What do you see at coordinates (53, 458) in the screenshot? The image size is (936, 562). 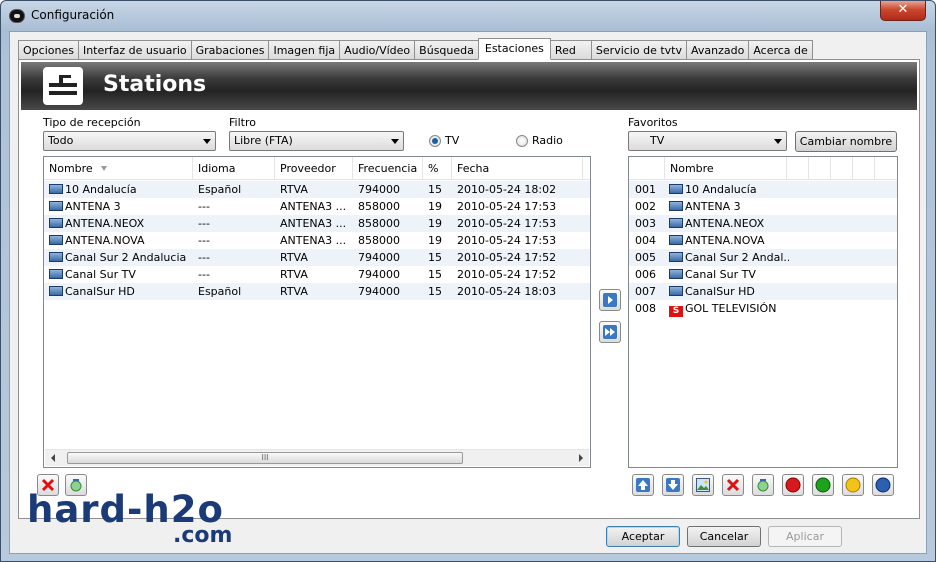 I see `scroll-left-icon` at bounding box center [53, 458].